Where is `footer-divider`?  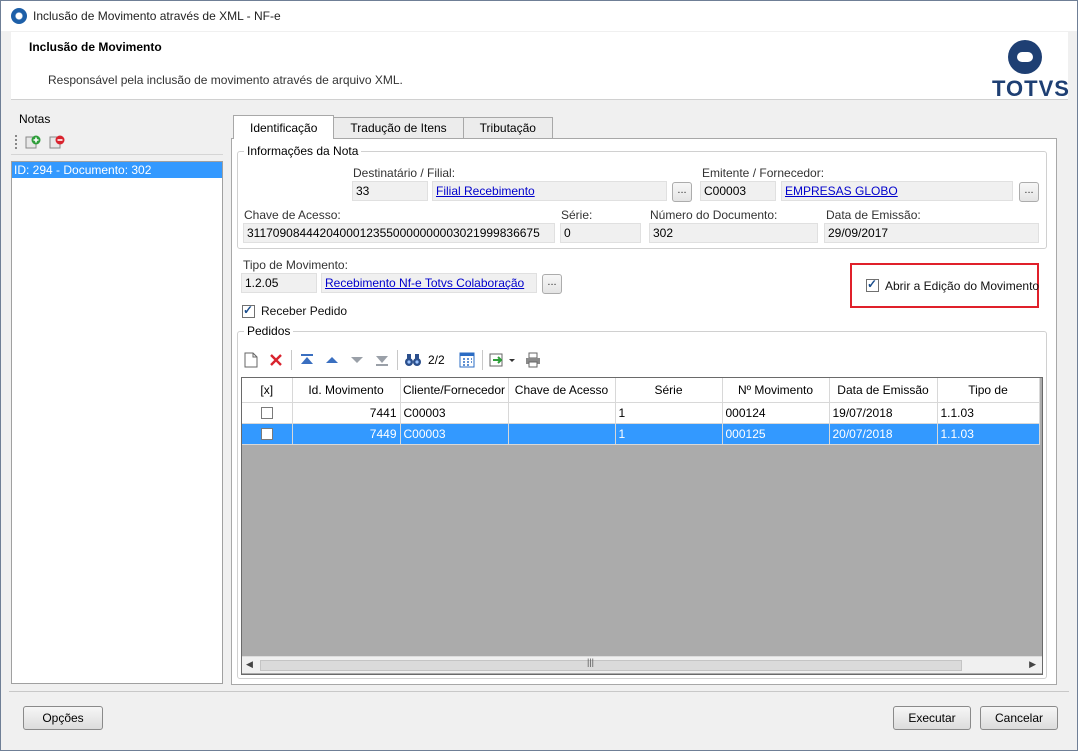
footer-divider is located at coordinates (539, 691).